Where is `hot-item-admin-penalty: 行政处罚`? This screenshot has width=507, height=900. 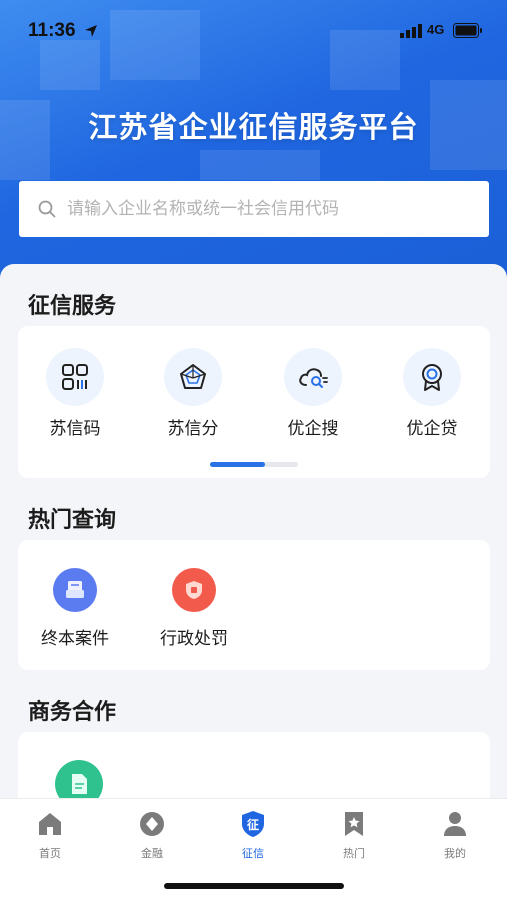 hot-item-admin-penalty: 行政处罚 is located at coordinates (194, 608).